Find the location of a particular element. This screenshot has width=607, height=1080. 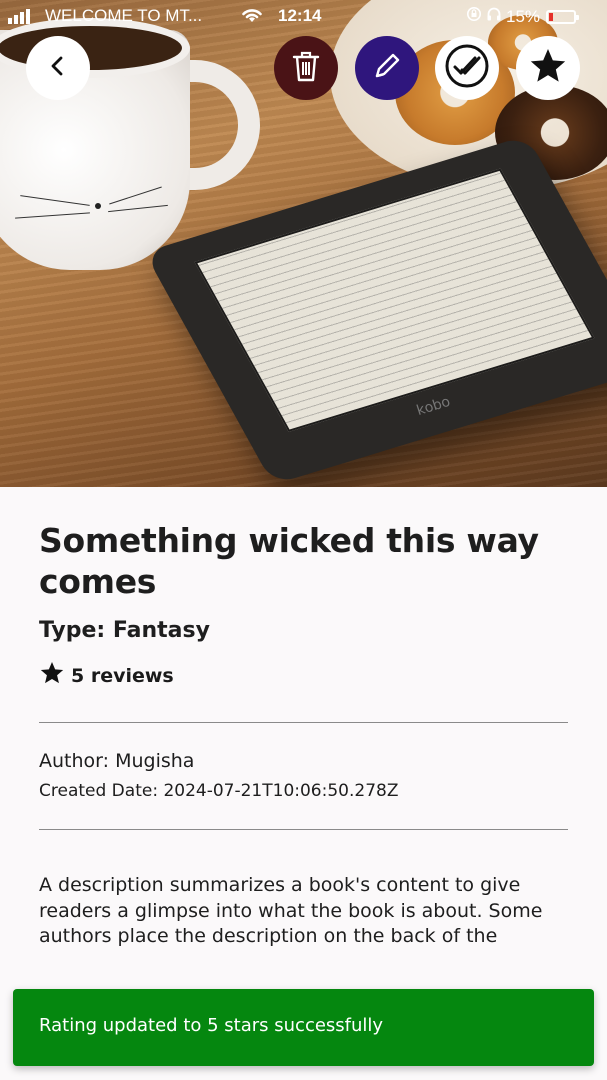

status-right: 15% is located at coordinates (523, 16).